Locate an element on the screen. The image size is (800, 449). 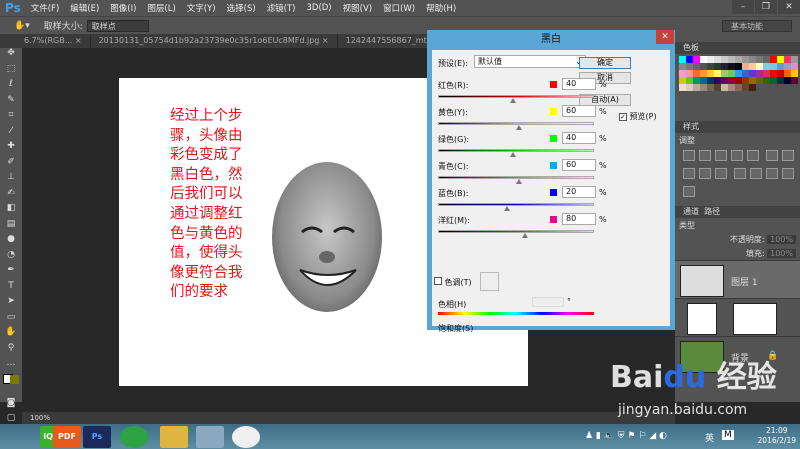
blur-tool-icon: ● is located at coordinates (11, 242).